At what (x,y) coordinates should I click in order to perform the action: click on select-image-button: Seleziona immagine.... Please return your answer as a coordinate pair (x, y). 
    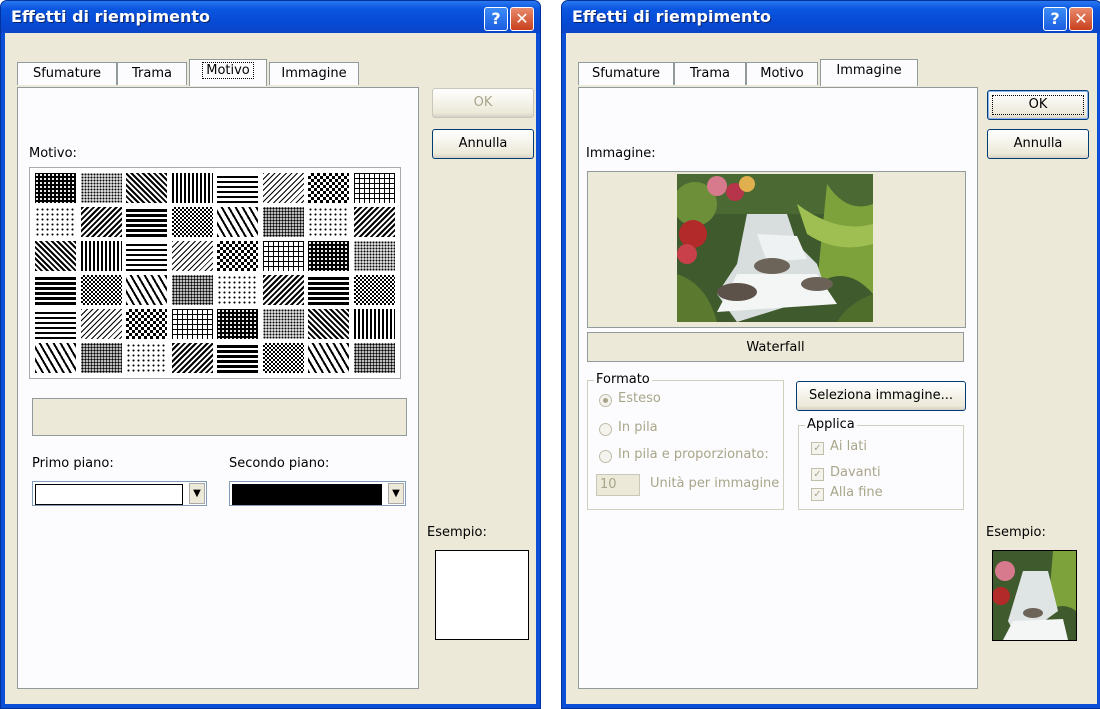
    Looking at the image, I should click on (881, 396).